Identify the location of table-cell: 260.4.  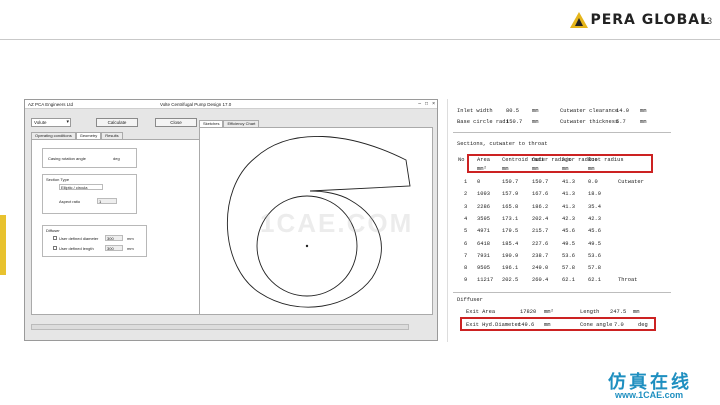
(540, 280).